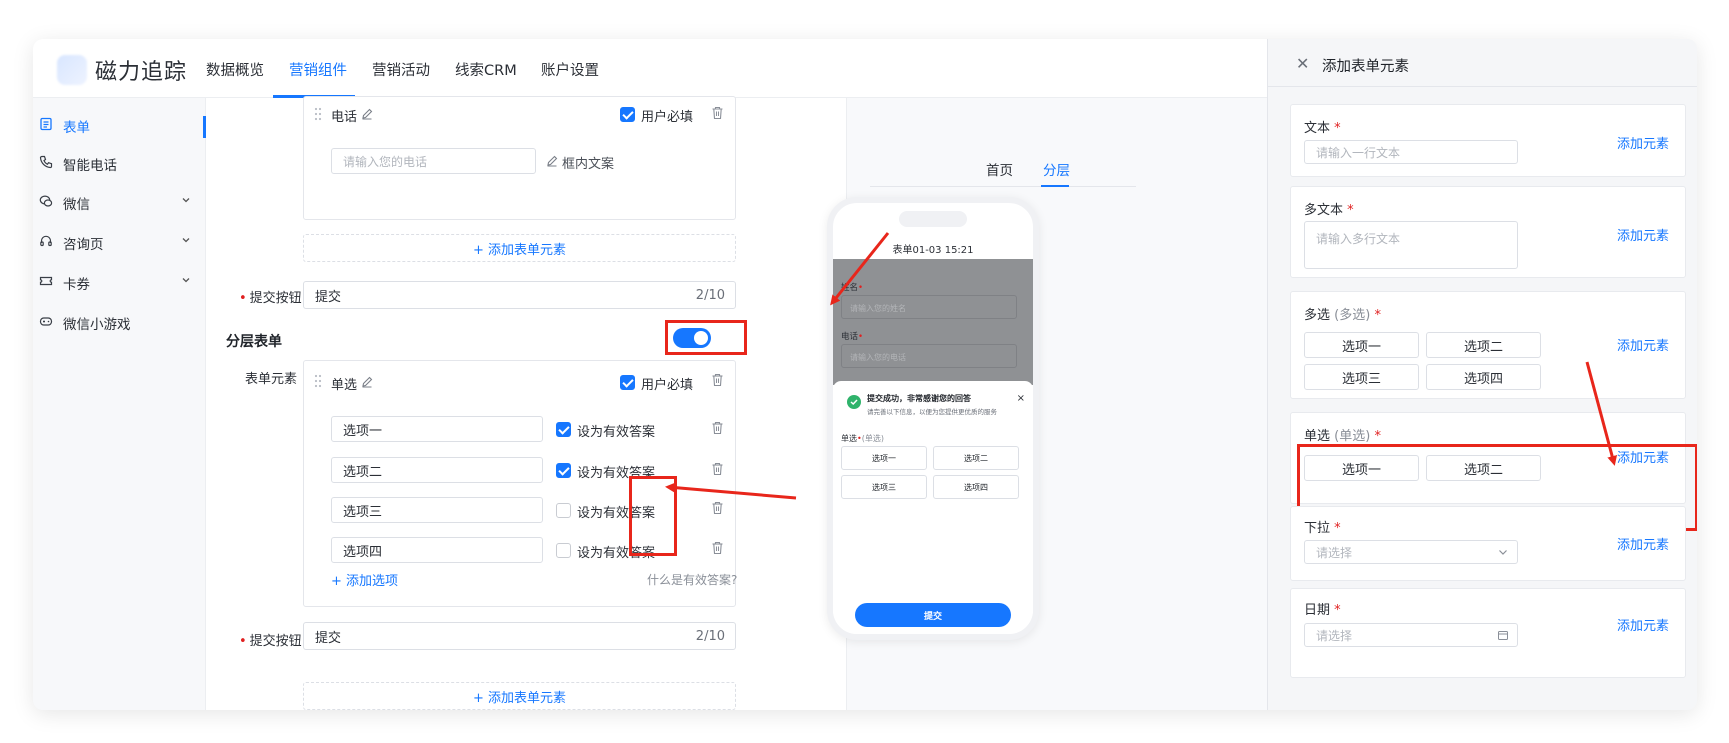 The image size is (1729, 743). I want to click on dropdown-placeholder: 请选择, so click(1411, 552).